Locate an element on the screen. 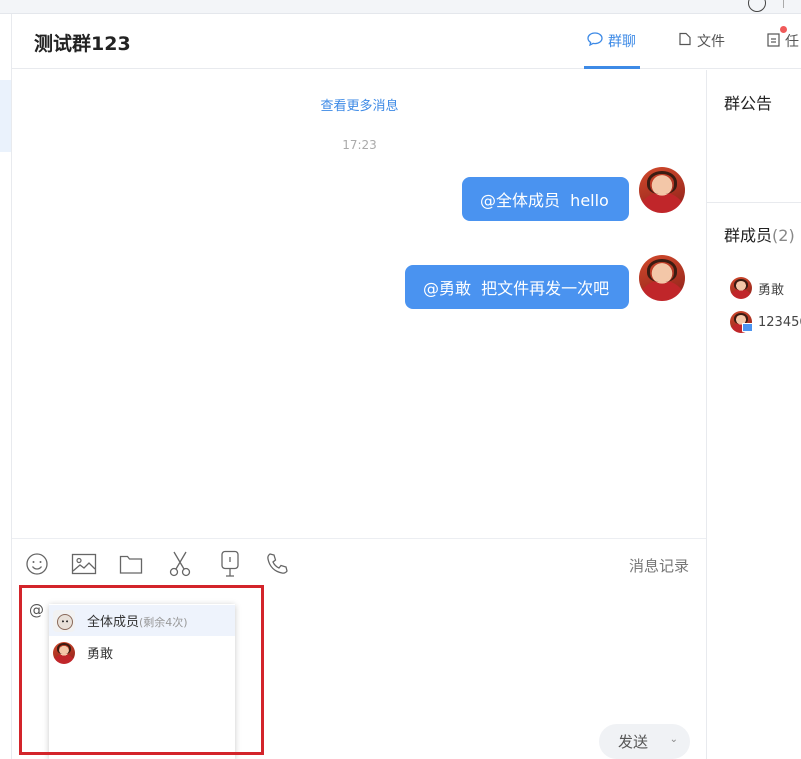  shield-icon is located at coordinates (757, 6).